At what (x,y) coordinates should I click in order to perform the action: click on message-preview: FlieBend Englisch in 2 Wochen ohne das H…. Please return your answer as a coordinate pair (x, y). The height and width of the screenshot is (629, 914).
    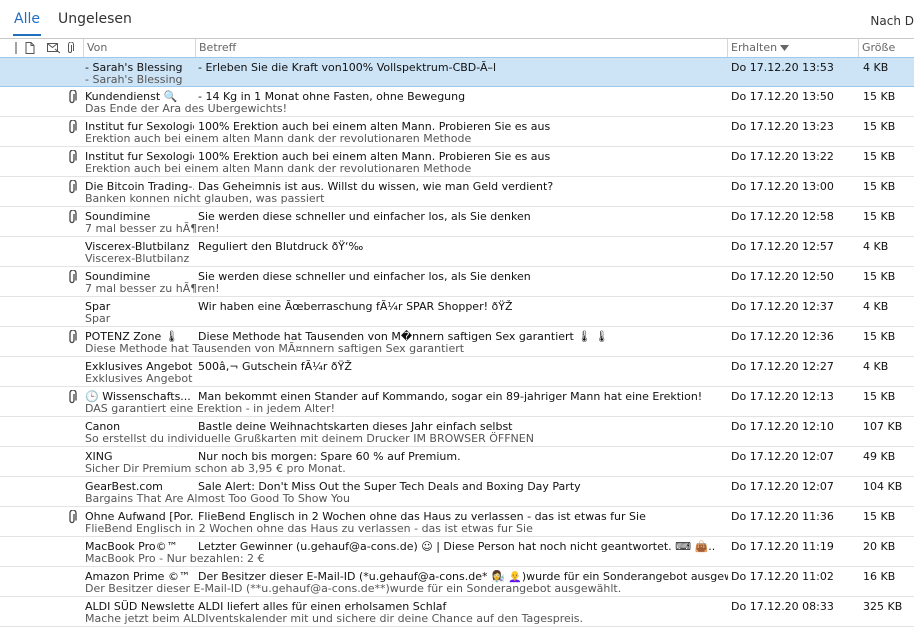
    Looking at the image, I should click on (309, 528).